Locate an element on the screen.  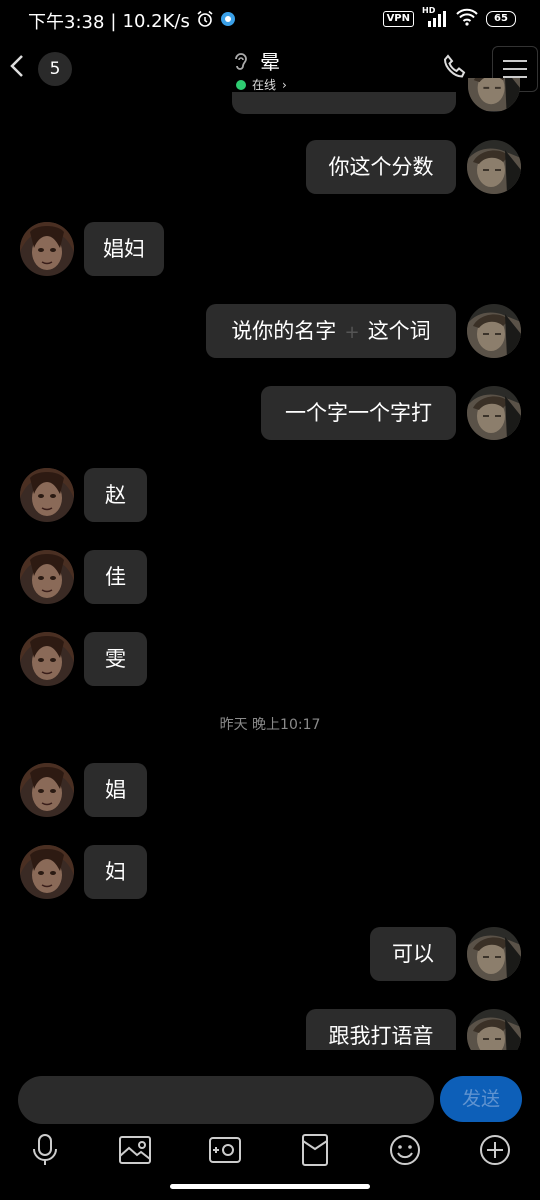
microphone-icon is located at coordinates (45, 1150).